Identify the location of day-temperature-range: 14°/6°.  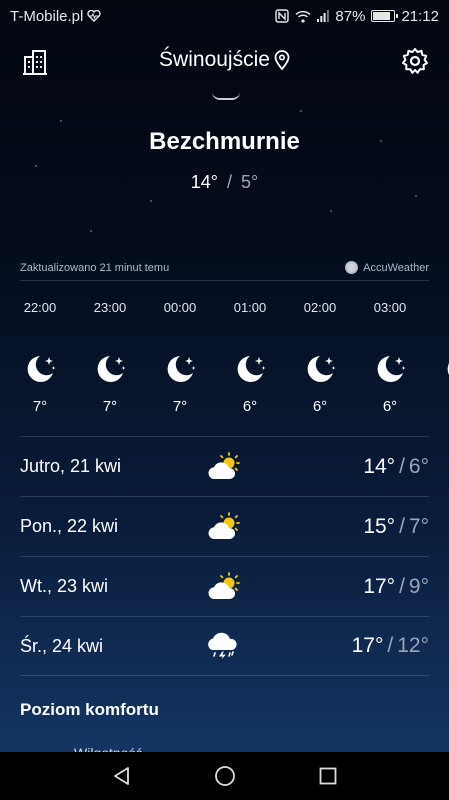
(396, 467).